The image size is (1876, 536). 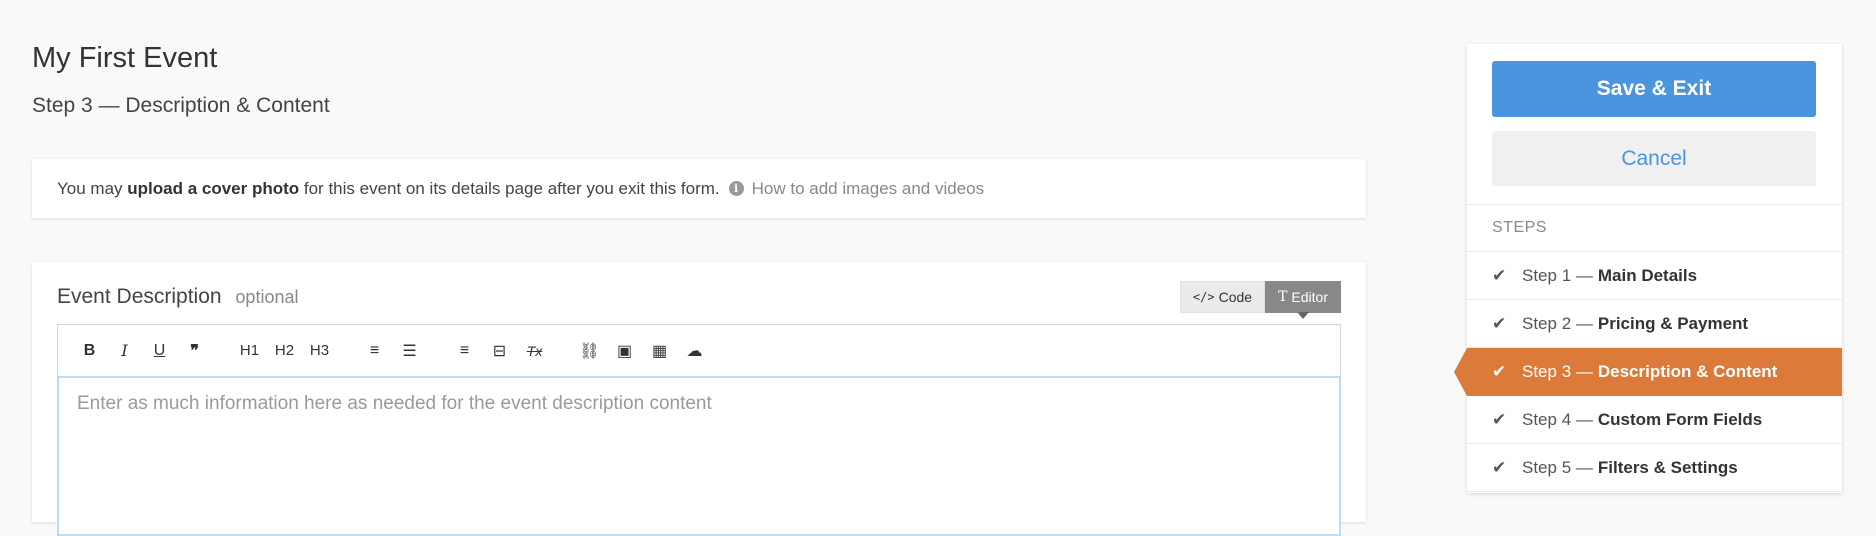 I want to click on ordered-list-button: ≡, so click(x=374, y=351).